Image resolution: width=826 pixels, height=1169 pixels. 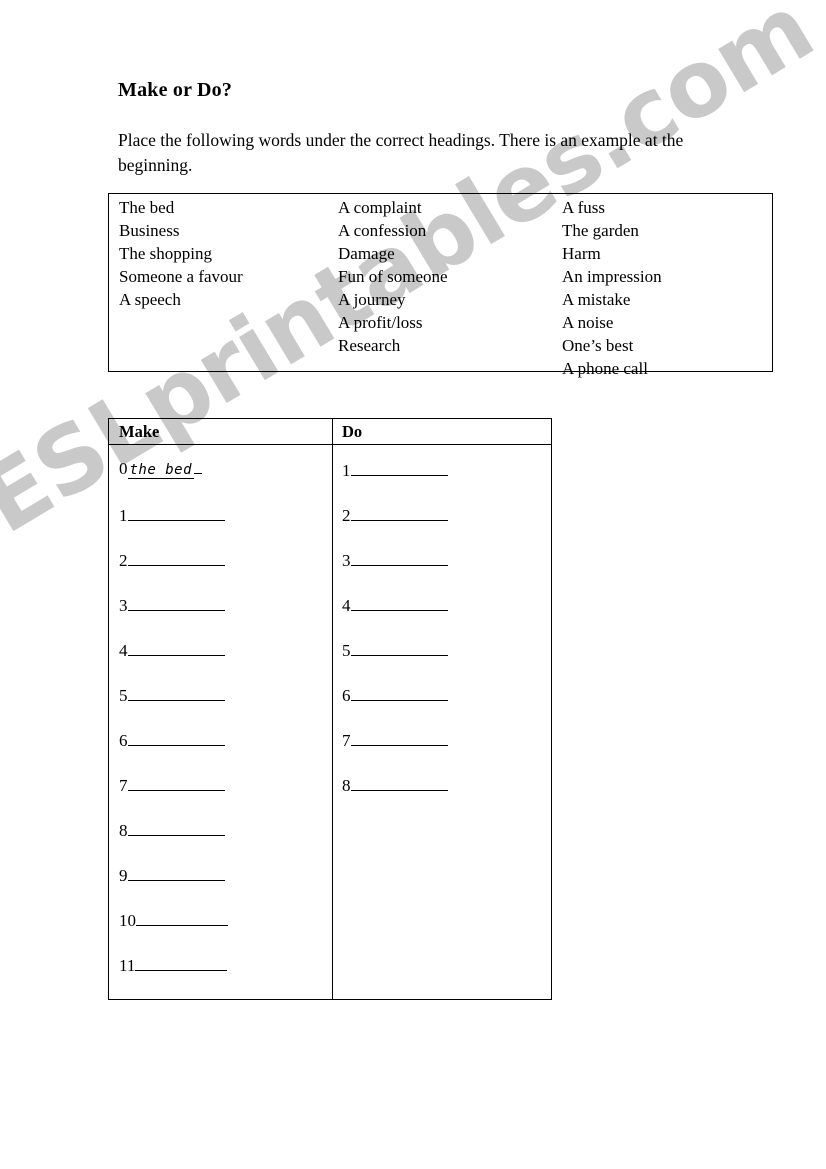 I want to click on row-number: 0, so click(x=123, y=468).